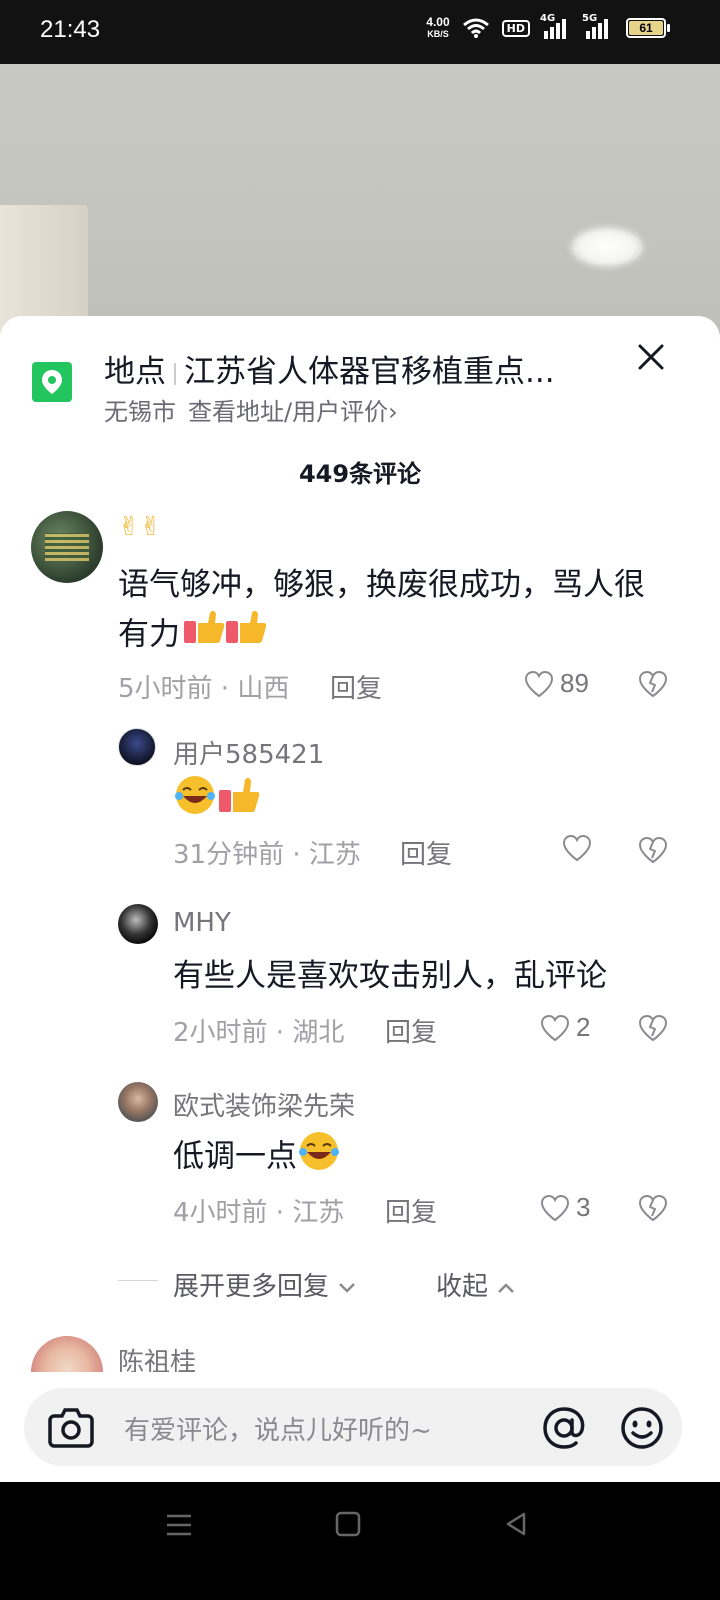 This screenshot has height=1600, width=720. What do you see at coordinates (267, 855) in the screenshot?
I see `reply-meta: 31分钟前 · 江苏` at bounding box center [267, 855].